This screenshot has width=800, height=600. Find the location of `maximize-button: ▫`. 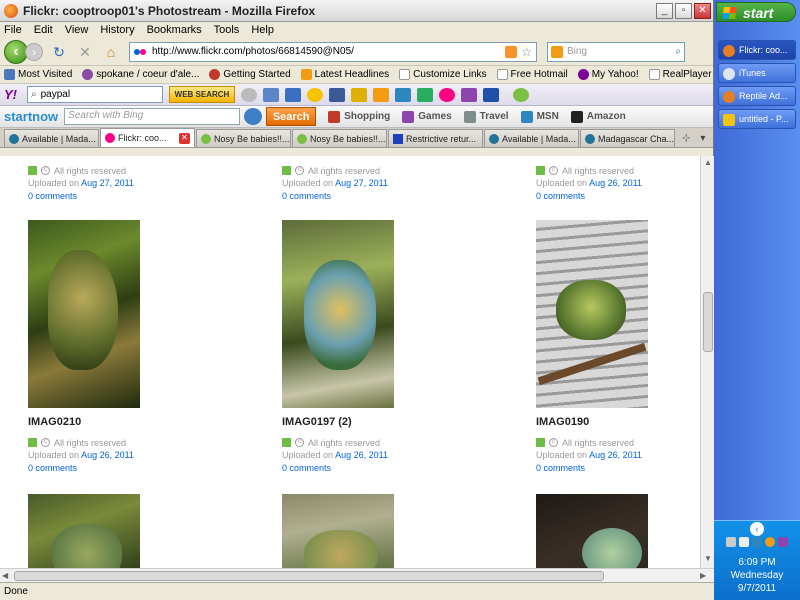

maximize-button: ▫ is located at coordinates (683, 10).